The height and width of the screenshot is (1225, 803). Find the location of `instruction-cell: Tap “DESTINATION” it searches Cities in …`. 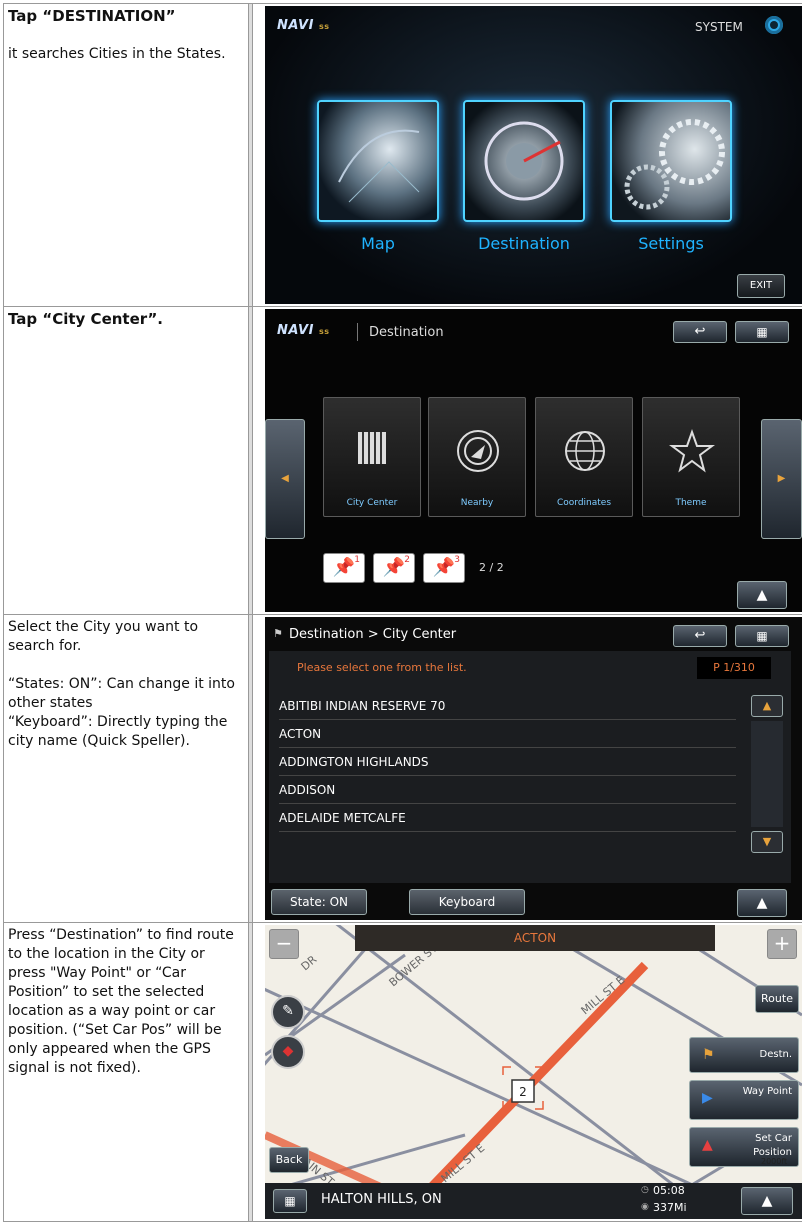

instruction-cell: Tap “DESTINATION” it searches Cities in … is located at coordinates (126, 155).